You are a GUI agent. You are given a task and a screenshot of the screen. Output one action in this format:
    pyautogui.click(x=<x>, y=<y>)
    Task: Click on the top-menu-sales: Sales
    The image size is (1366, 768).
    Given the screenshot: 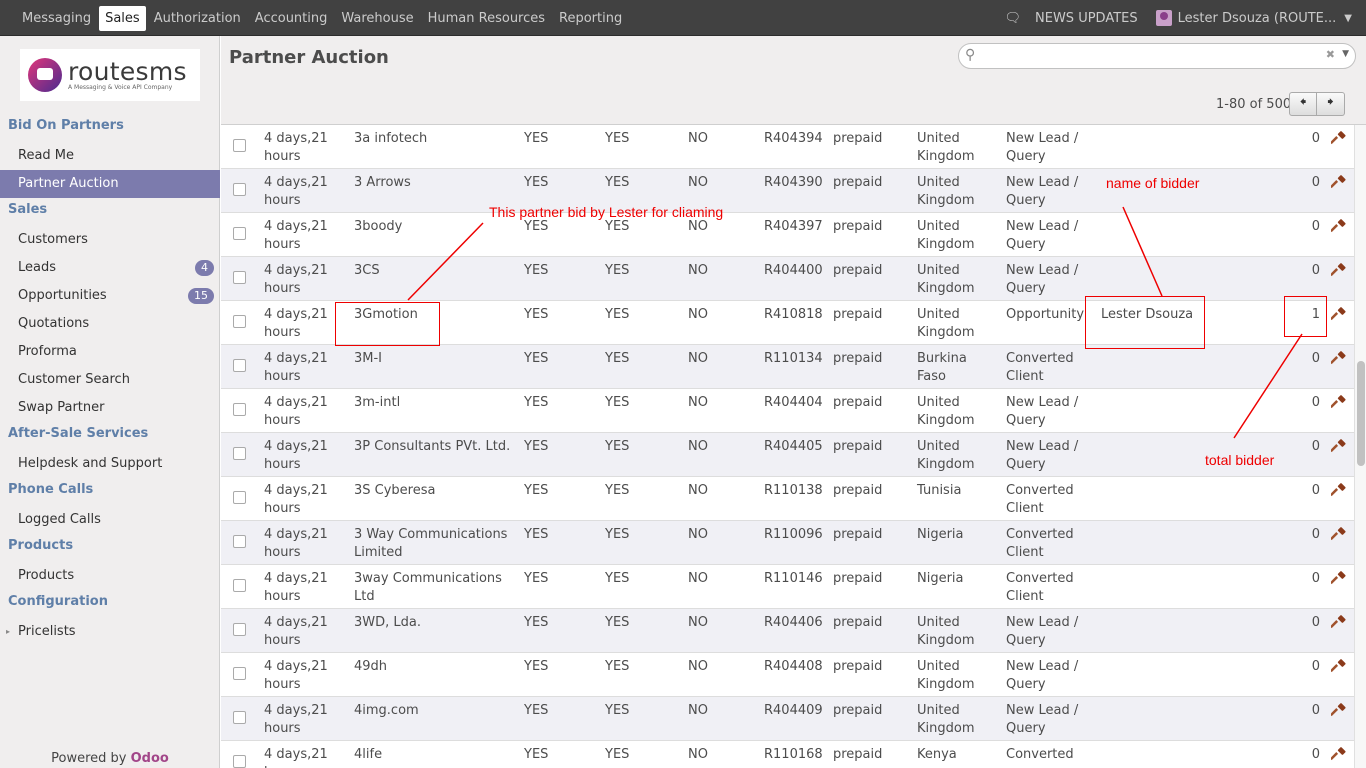 What is the action you would take?
    pyautogui.click(x=122, y=18)
    